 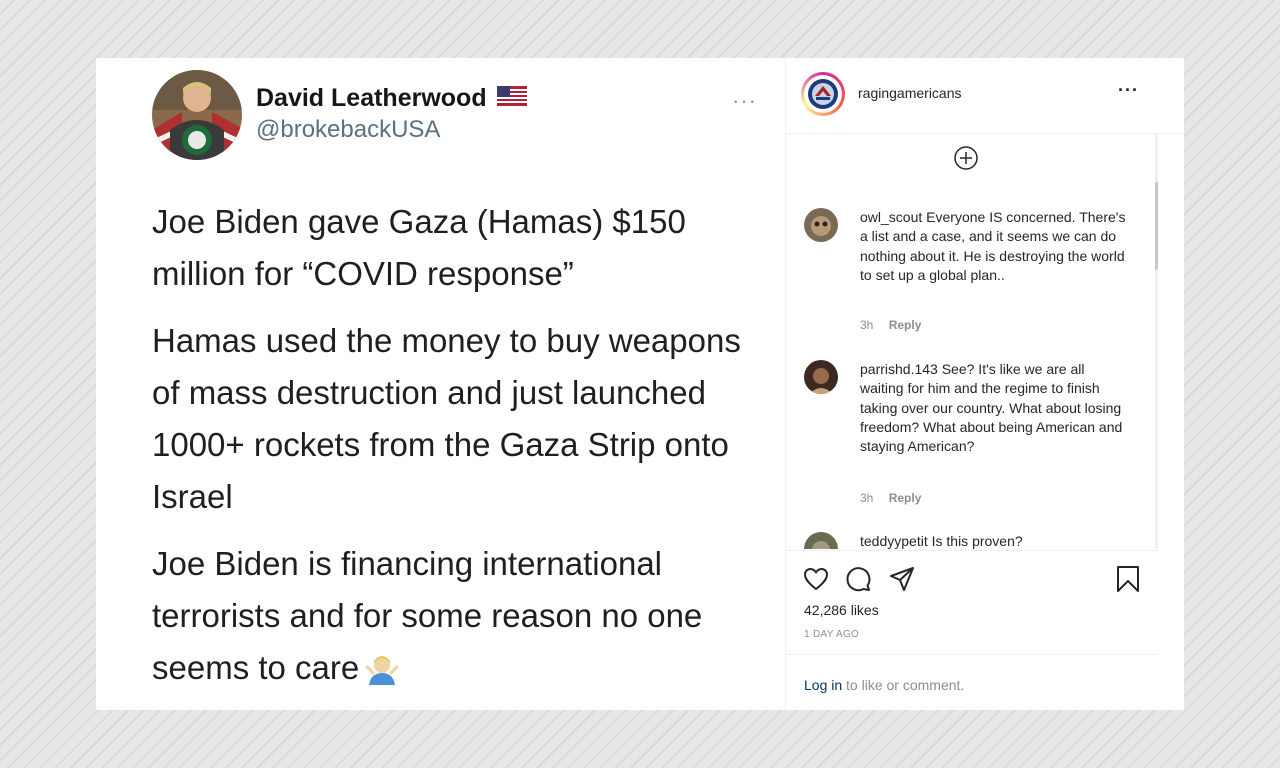 What do you see at coordinates (1156, 226) in the screenshot?
I see `comments-scrollbar-thumb` at bounding box center [1156, 226].